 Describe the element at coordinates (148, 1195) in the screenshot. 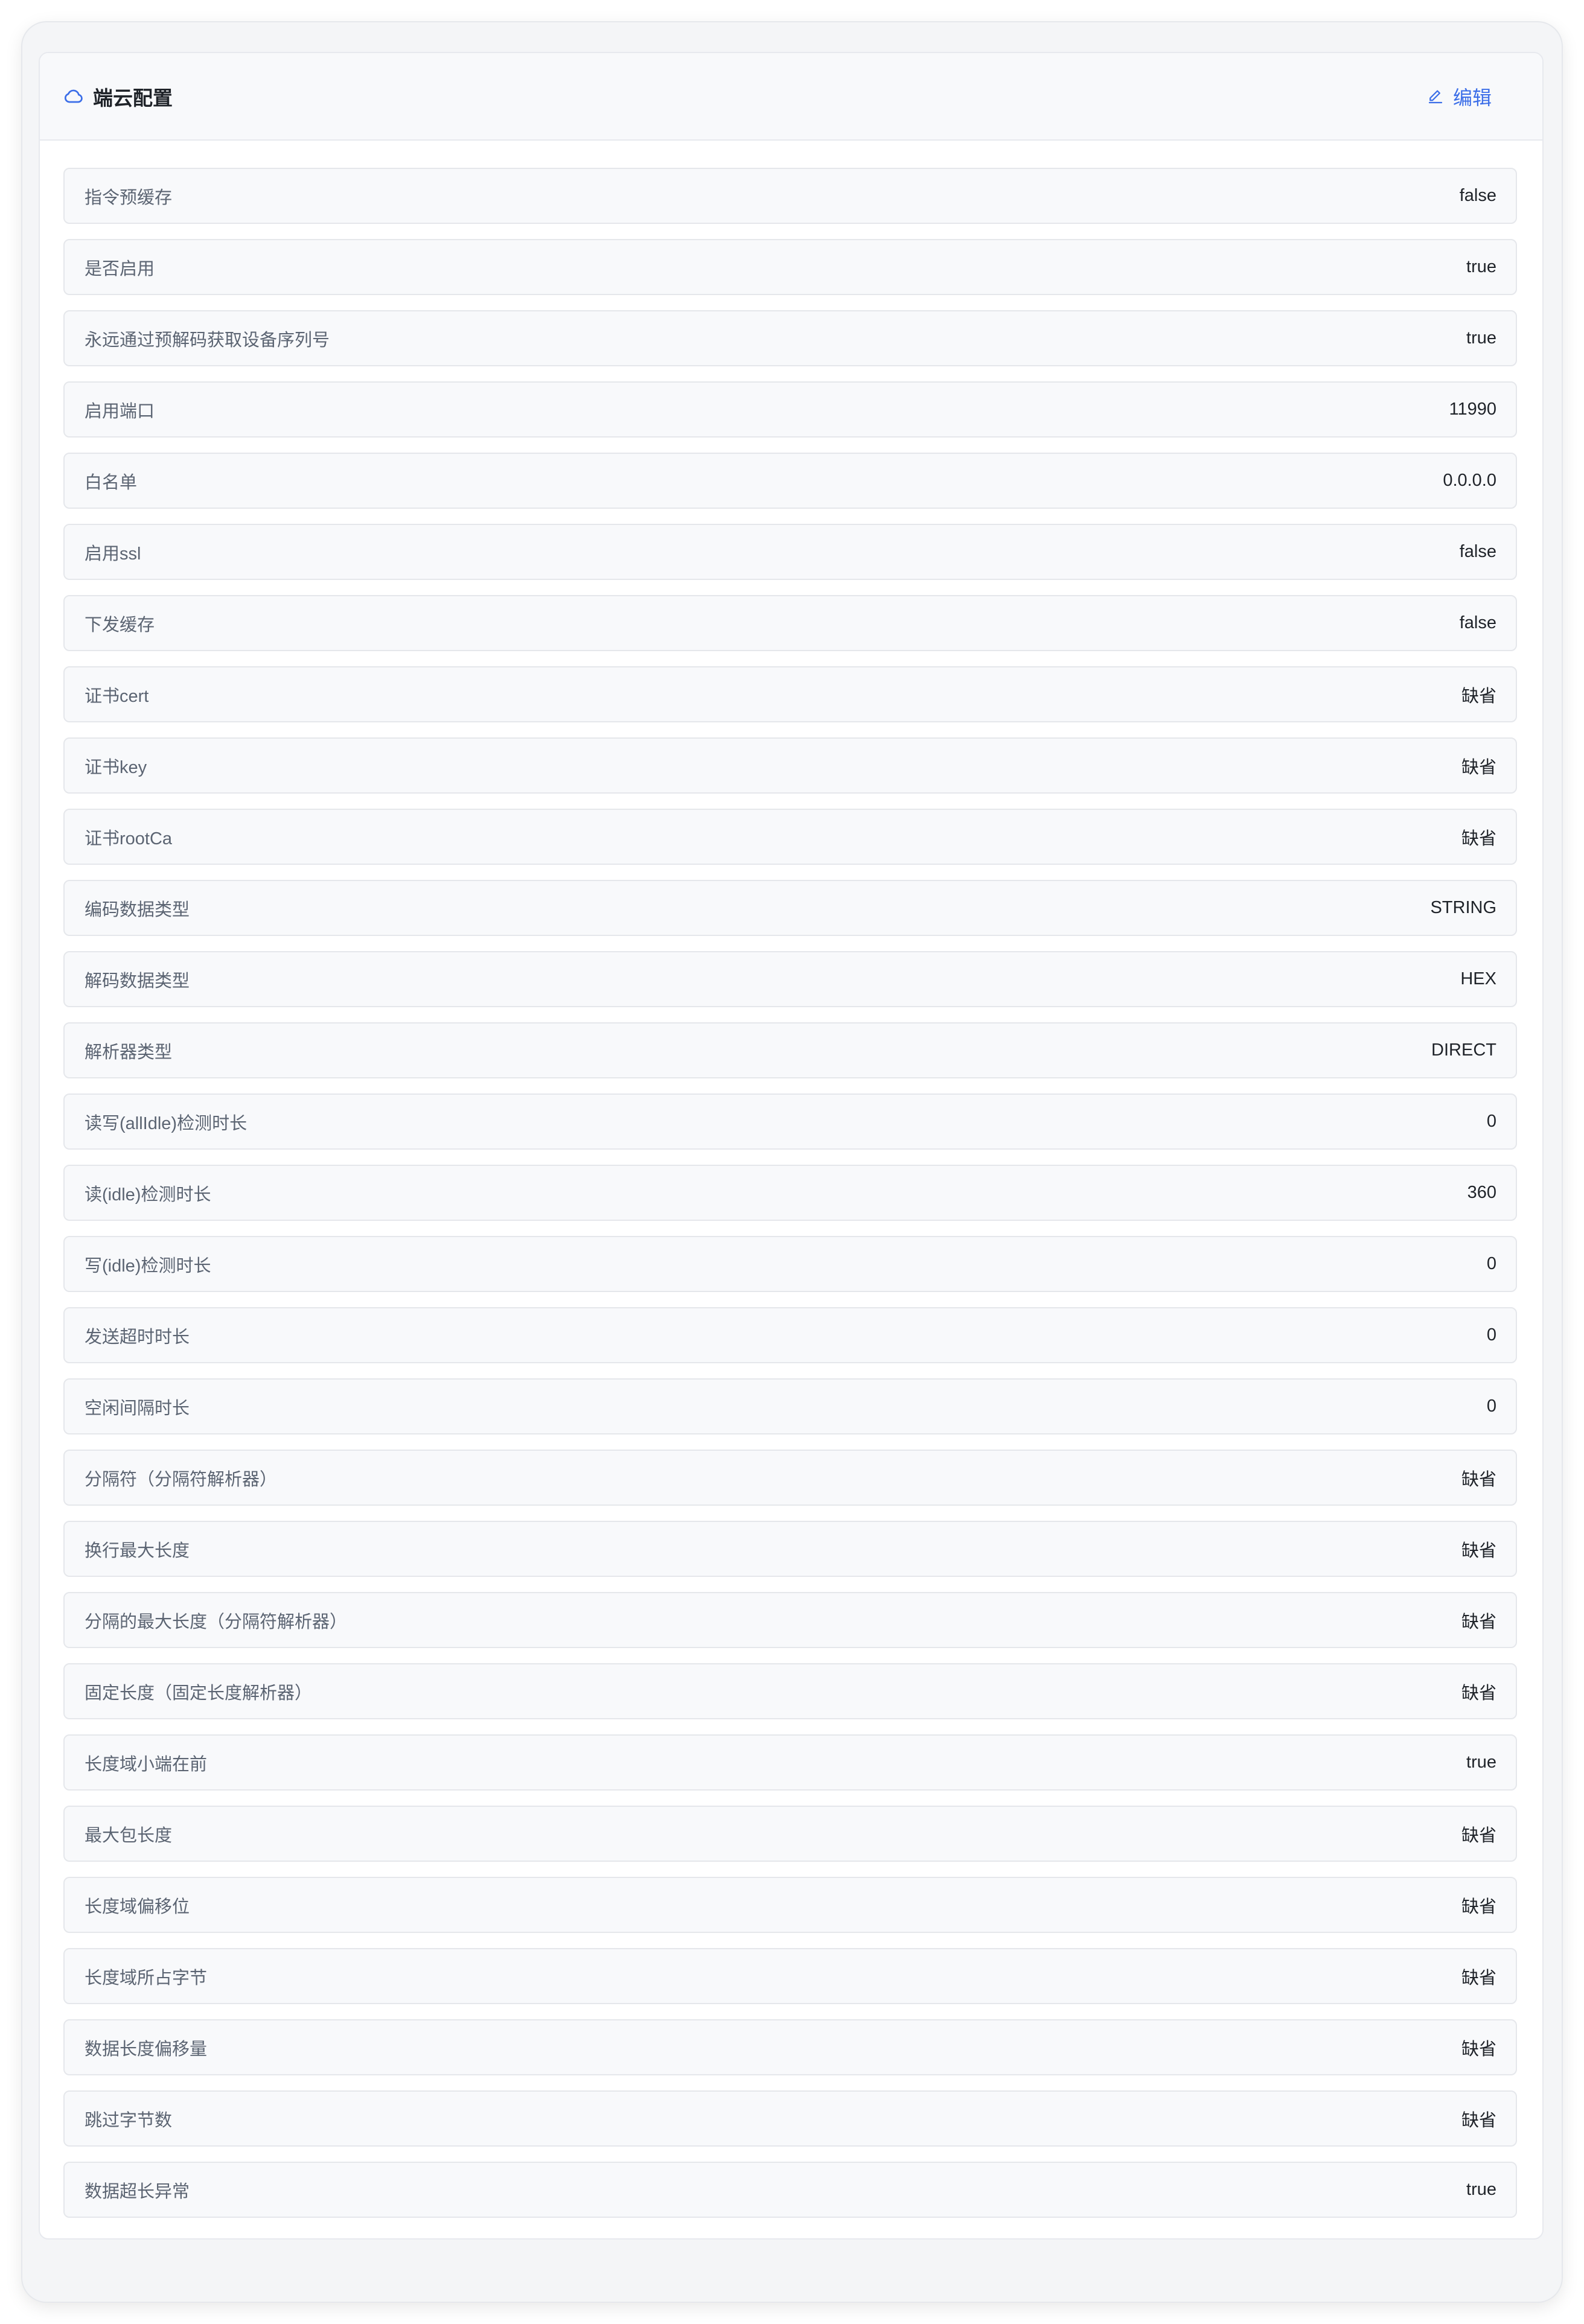

I see `config-row-label: 读(idle)检测时长` at that location.